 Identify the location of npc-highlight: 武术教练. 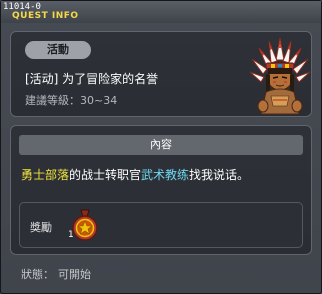
(165, 175).